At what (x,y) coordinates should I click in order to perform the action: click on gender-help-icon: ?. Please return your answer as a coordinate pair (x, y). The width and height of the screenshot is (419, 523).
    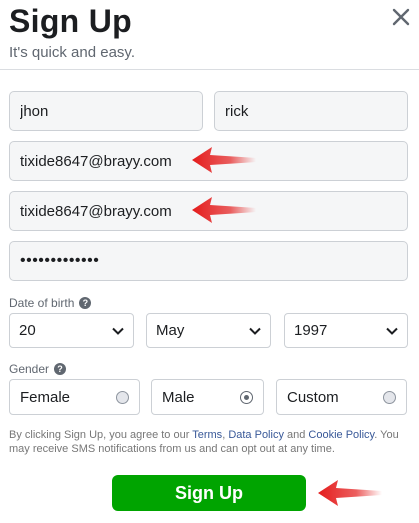
    Looking at the image, I should click on (60, 369).